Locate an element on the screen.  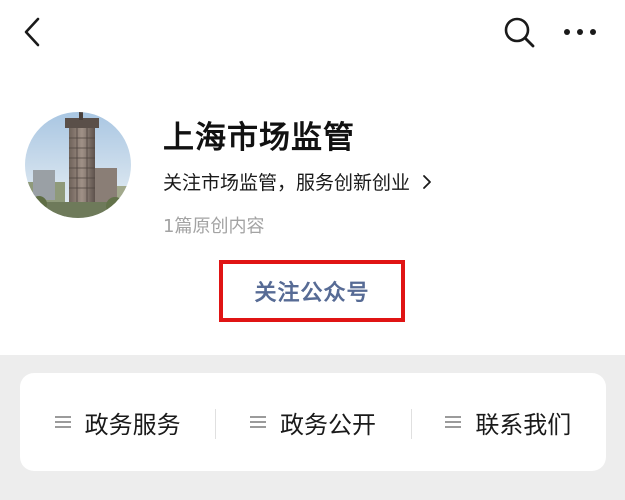
menu-item-label: 政务公开 is located at coordinates (327, 424).